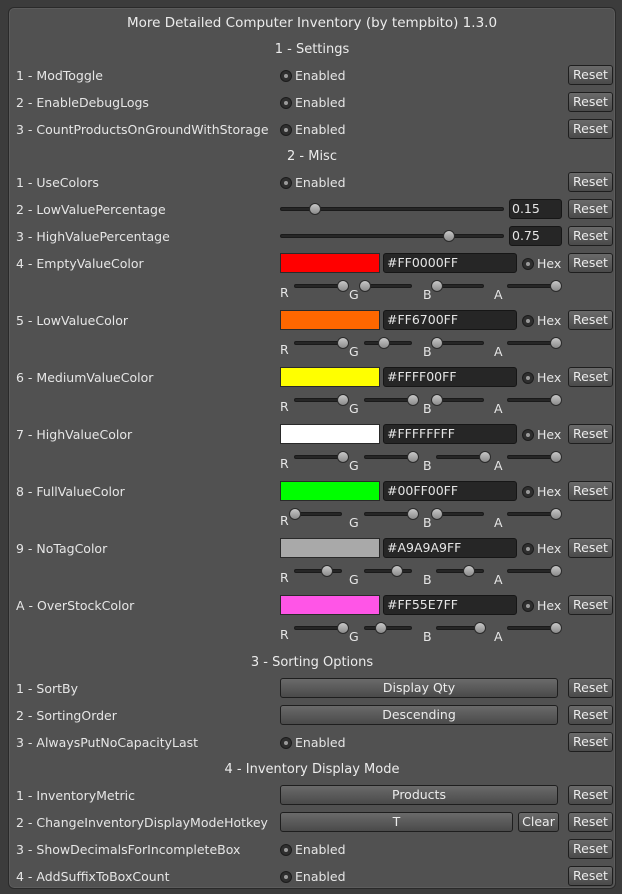  Describe the element at coordinates (450, 320) in the screenshot. I see `hex-color-field: #FF6700FF` at that location.